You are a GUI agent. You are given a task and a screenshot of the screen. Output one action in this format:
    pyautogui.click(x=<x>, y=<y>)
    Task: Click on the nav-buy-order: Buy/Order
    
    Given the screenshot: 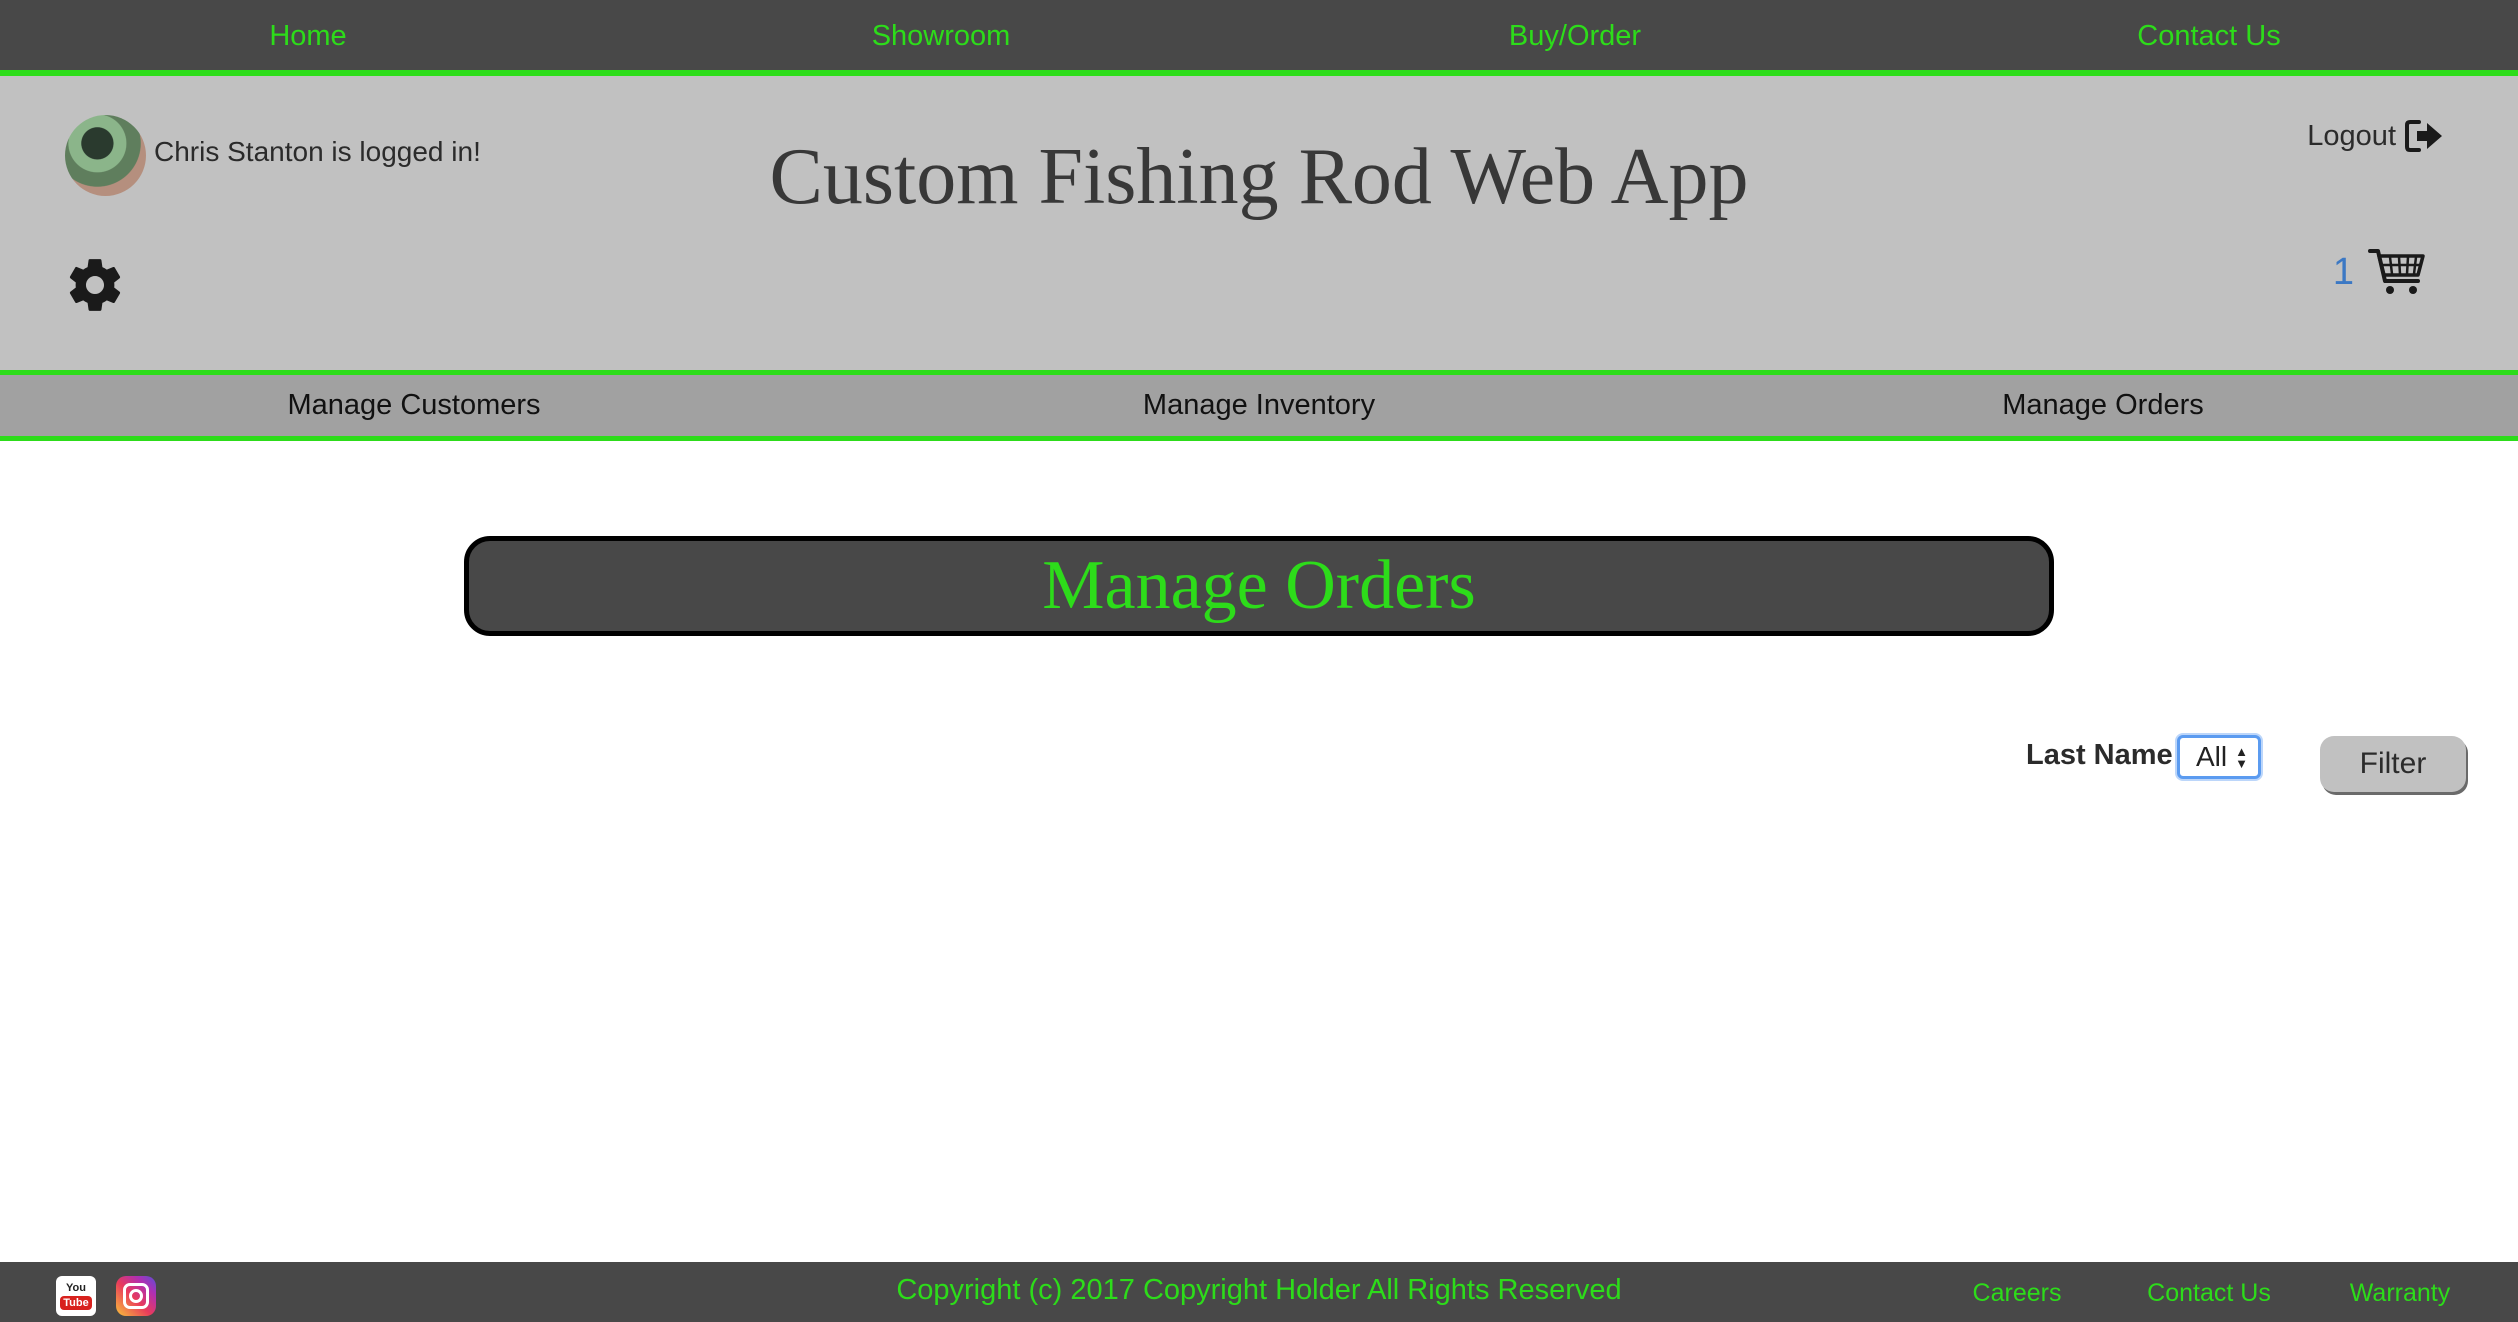 What is the action you would take?
    pyautogui.click(x=1575, y=36)
    